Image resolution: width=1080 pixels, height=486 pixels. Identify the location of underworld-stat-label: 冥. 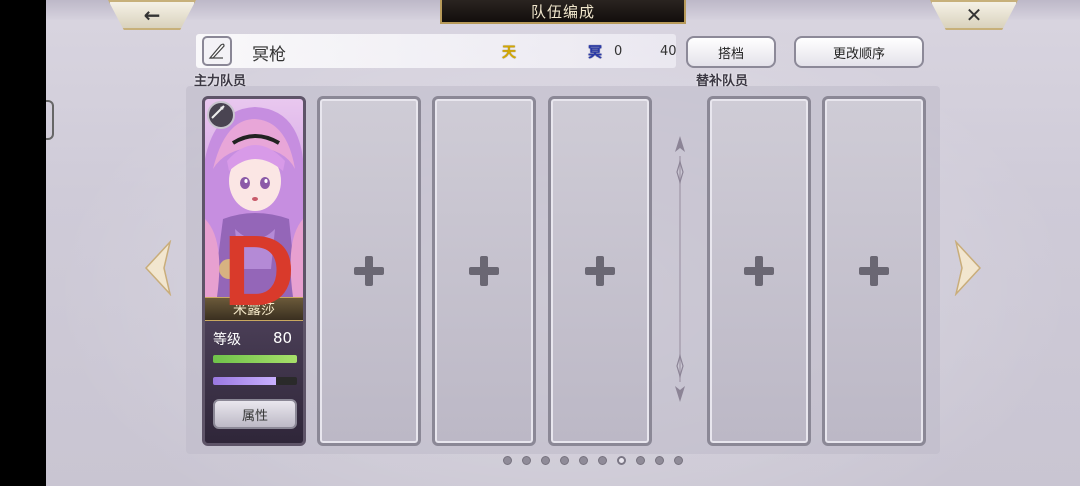
(595, 53).